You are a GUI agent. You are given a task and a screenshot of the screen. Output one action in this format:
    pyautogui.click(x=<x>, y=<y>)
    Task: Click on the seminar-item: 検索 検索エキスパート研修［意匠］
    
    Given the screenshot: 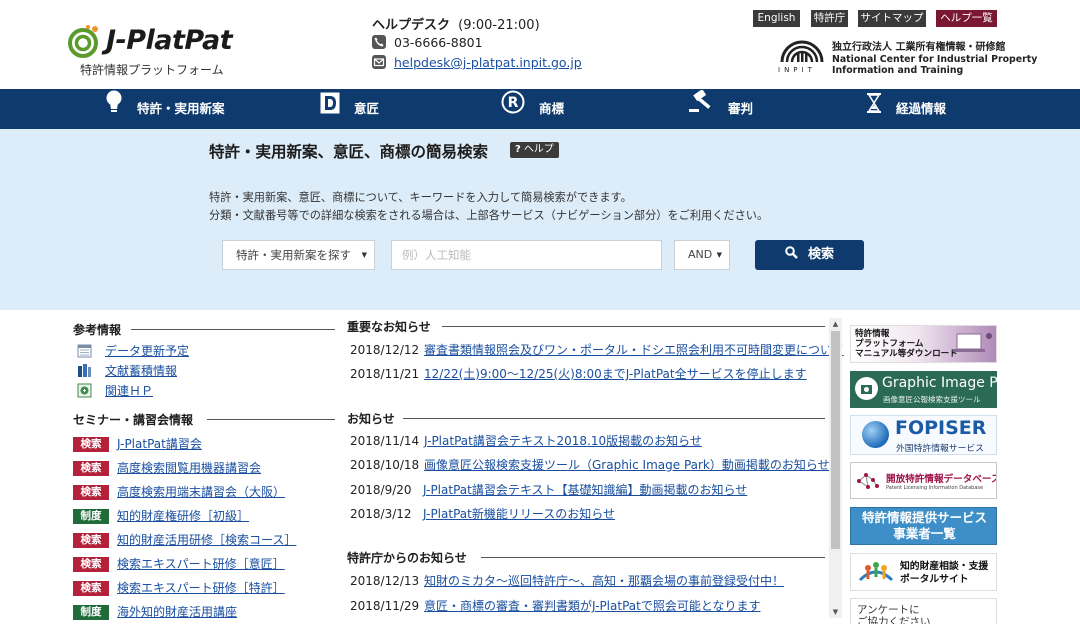 What is the action you would take?
    pyautogui.click(x=179, y=563)
    